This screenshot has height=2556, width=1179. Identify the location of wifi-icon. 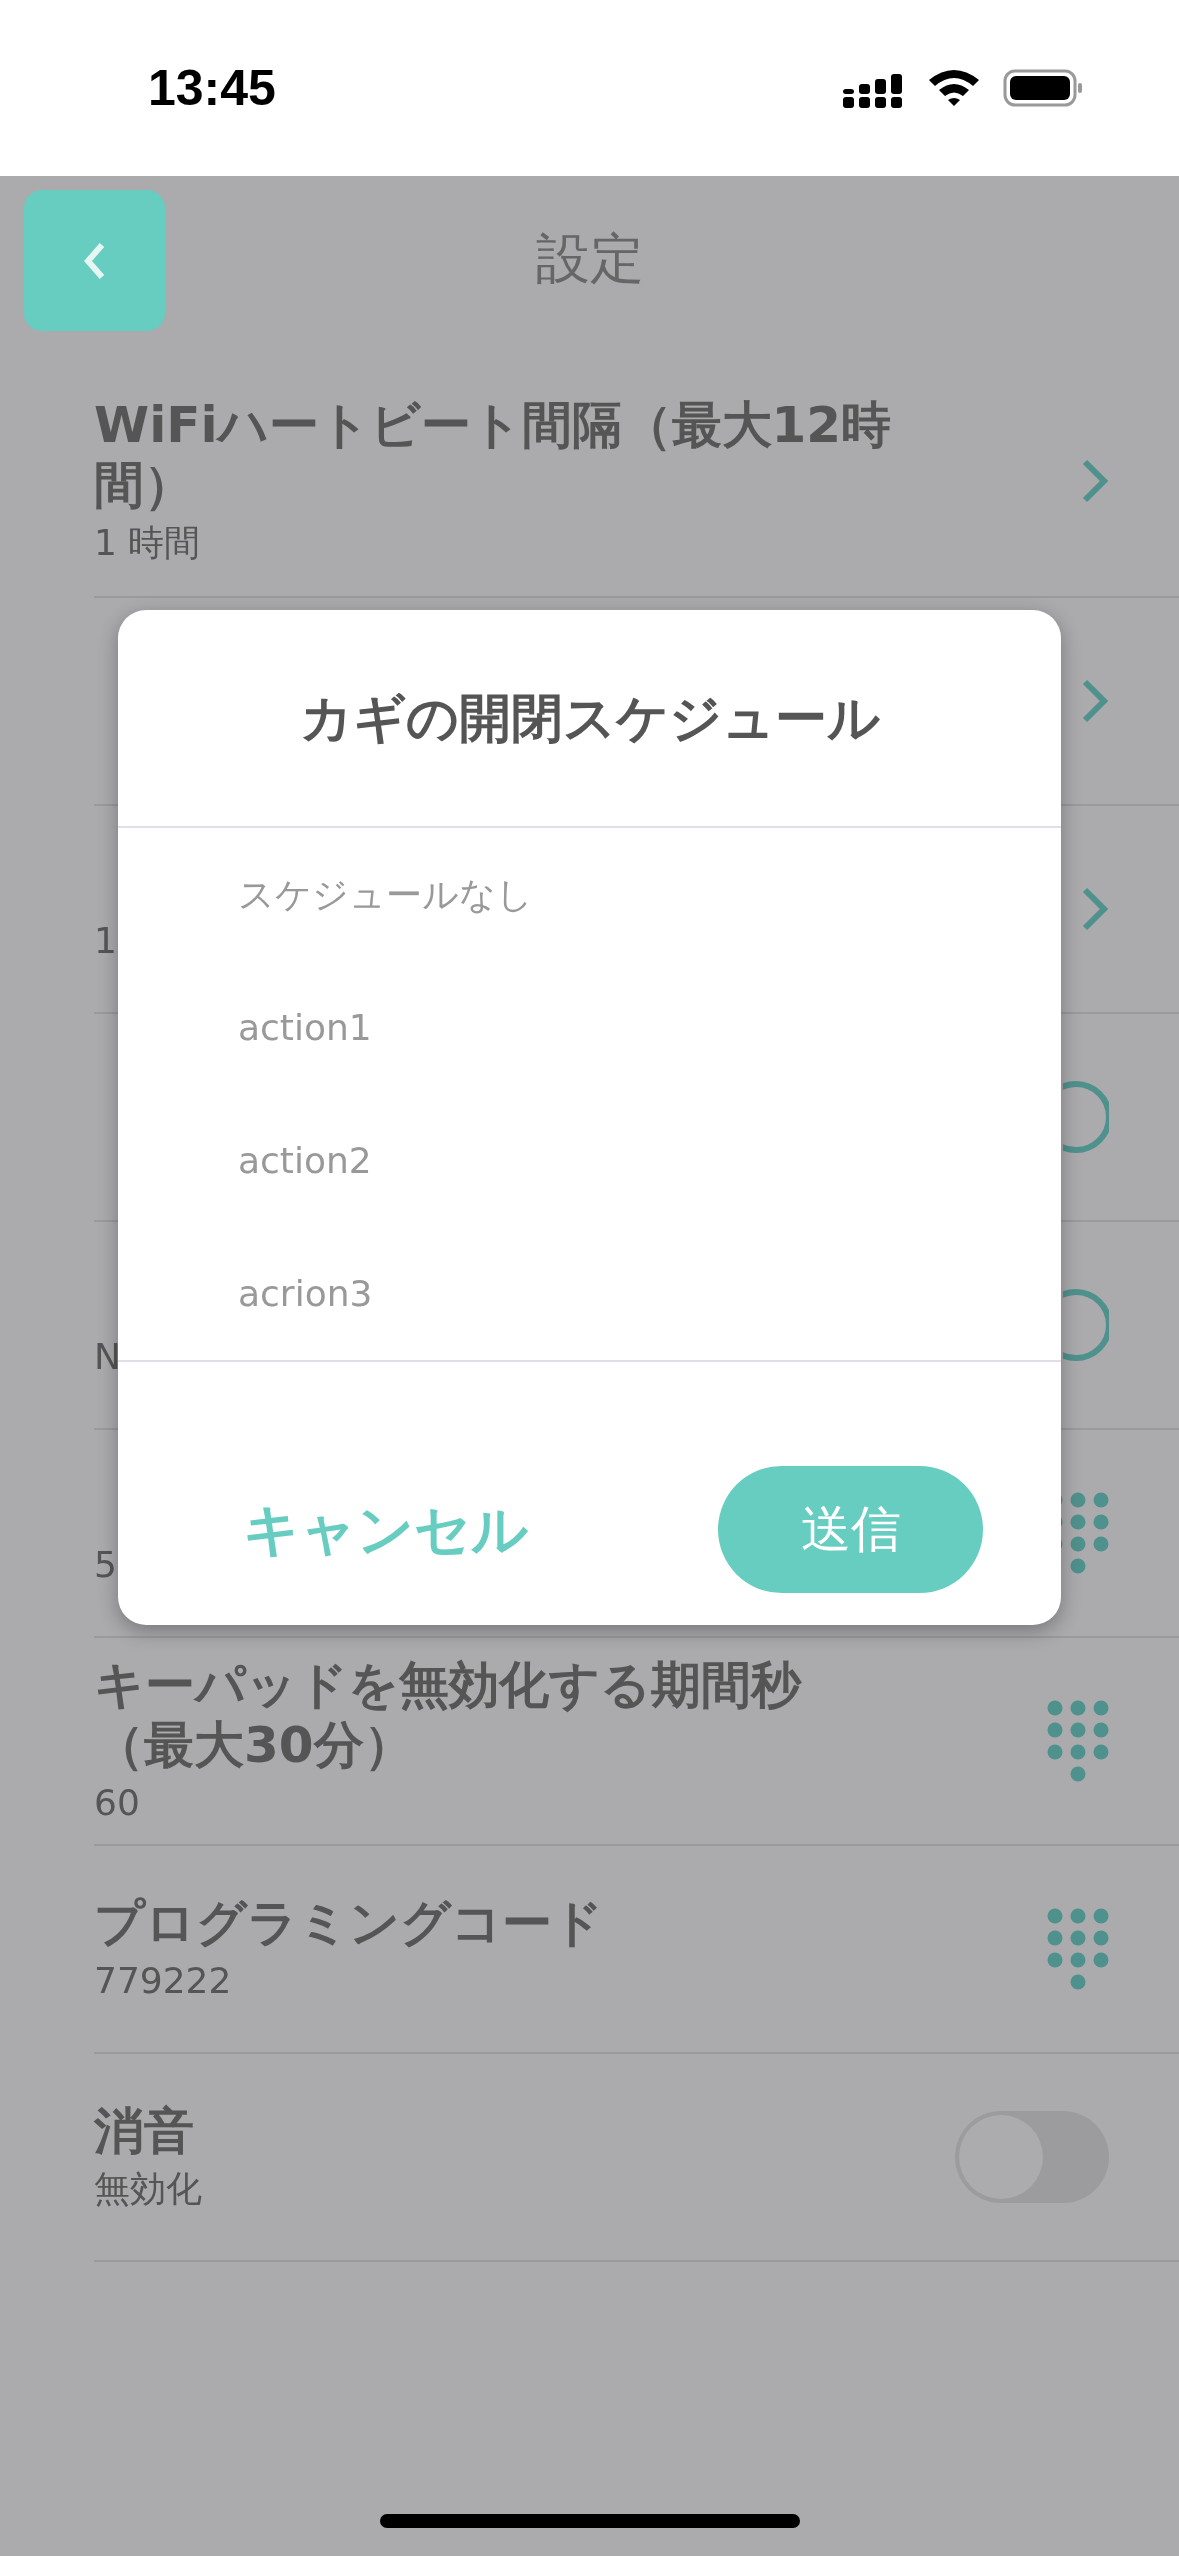
(954, 88).